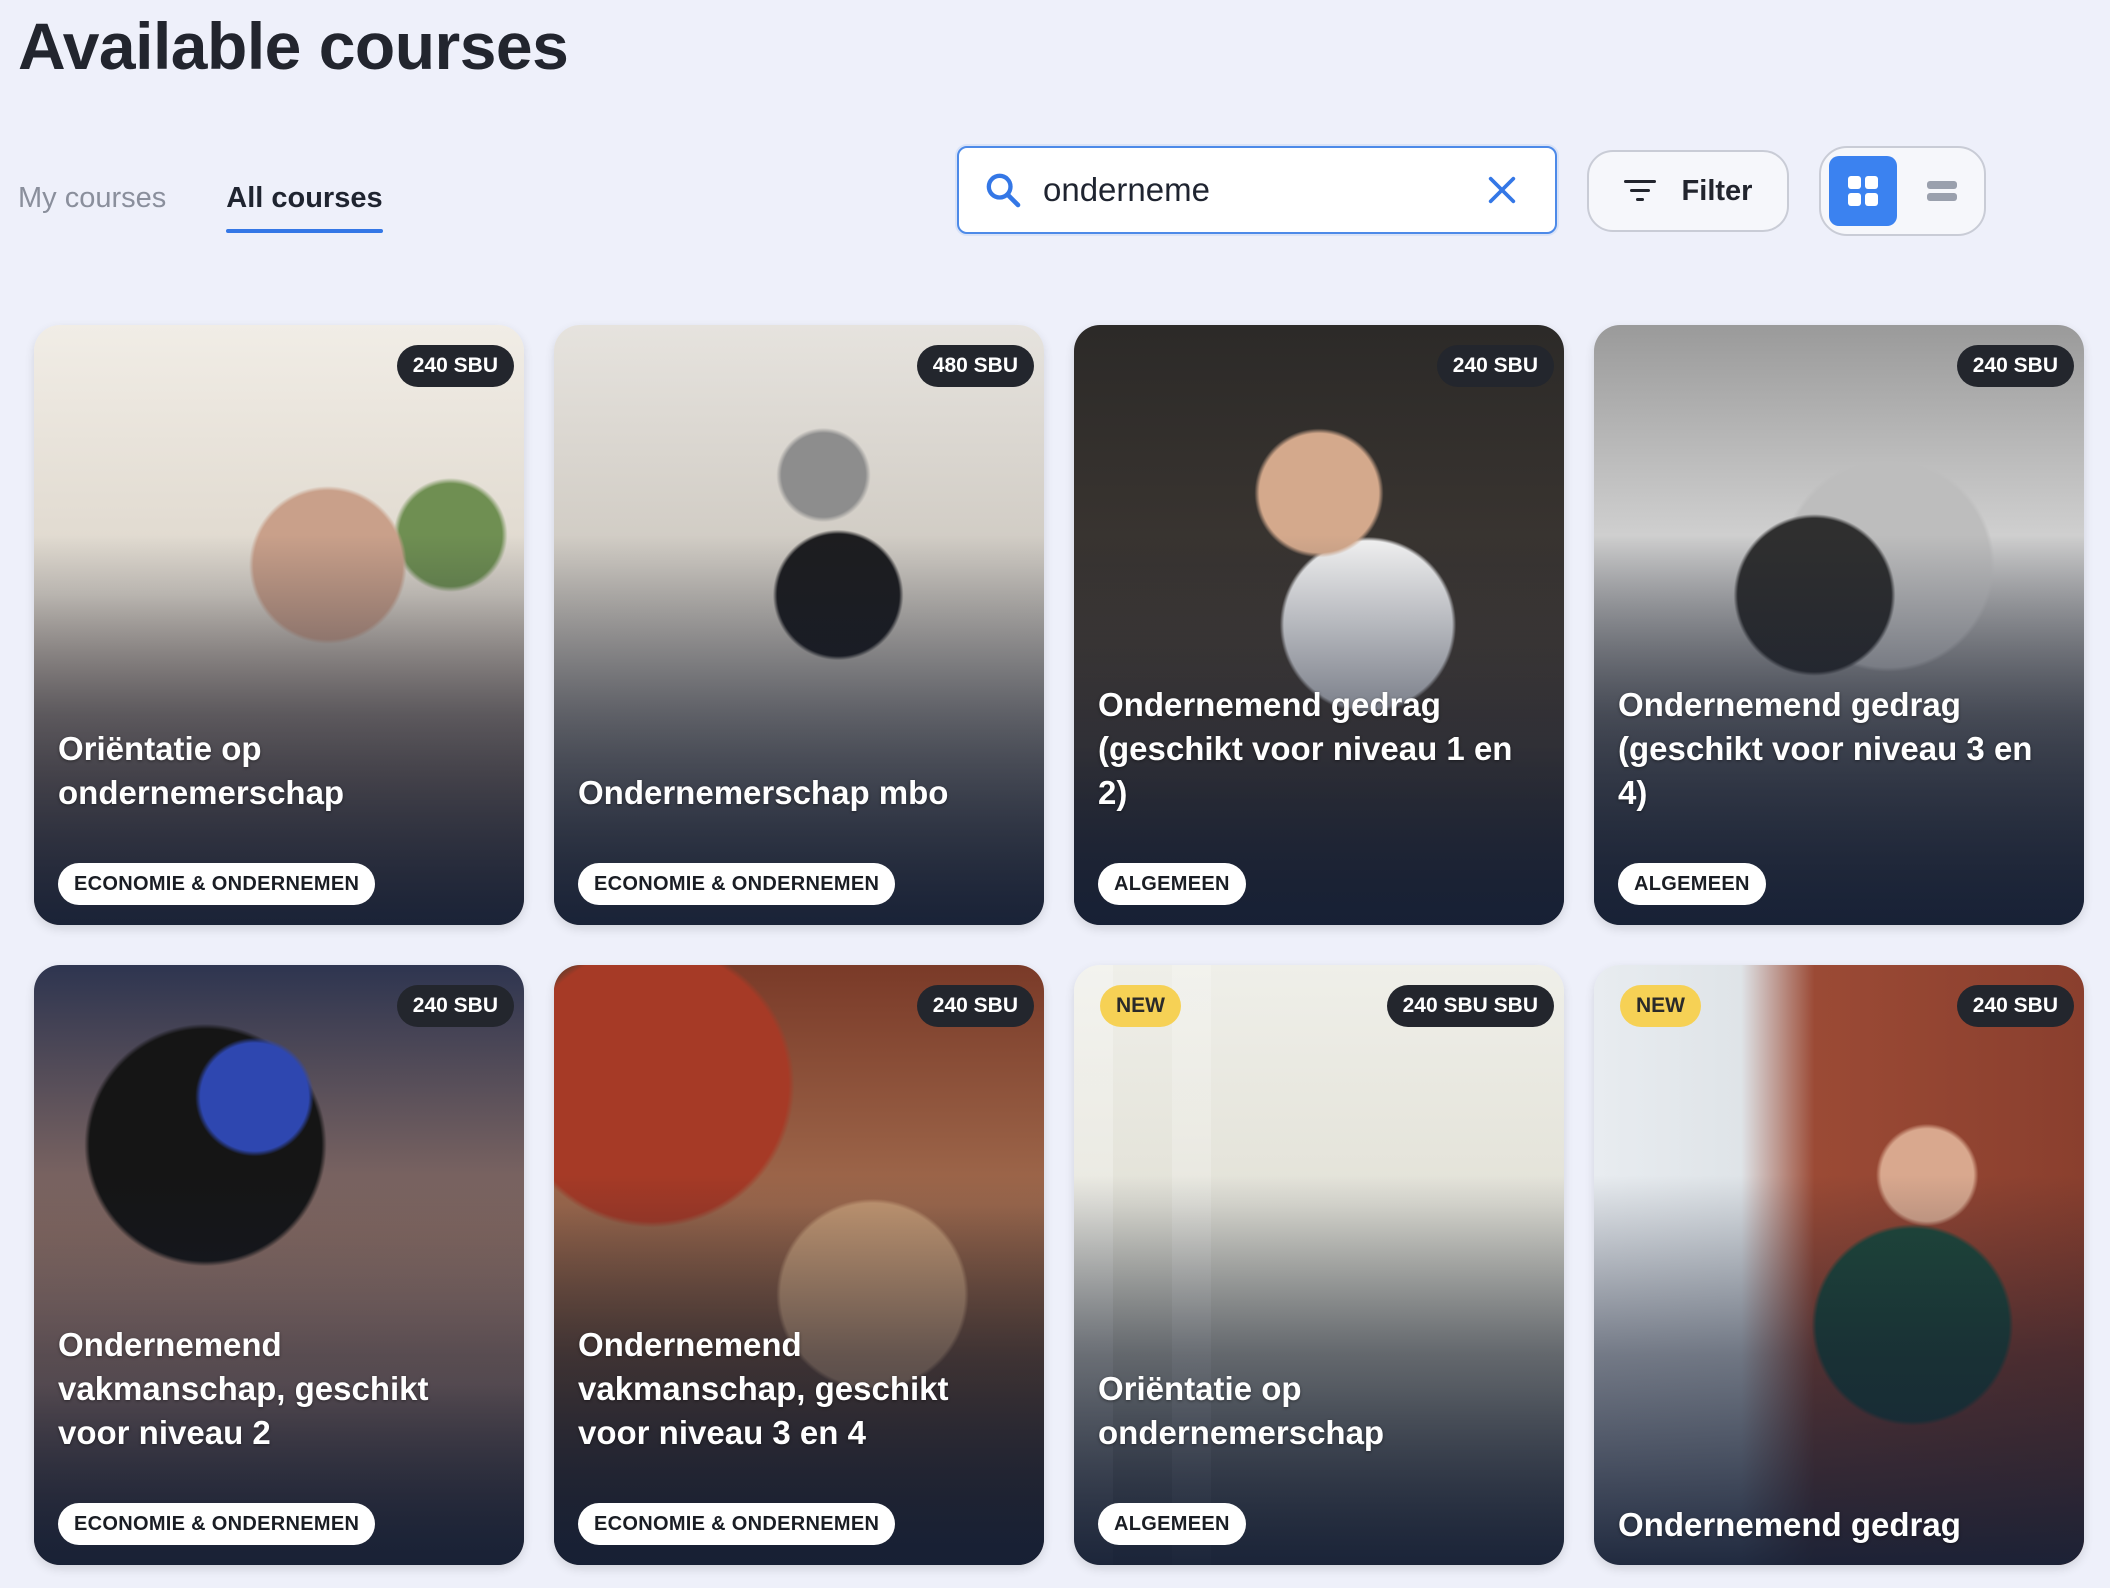 This screenshot has width=2110, height=1588. Describe the element at coordinates (304, 207) in the screenshot. I see `tab-all-courses: All courses` at that location.